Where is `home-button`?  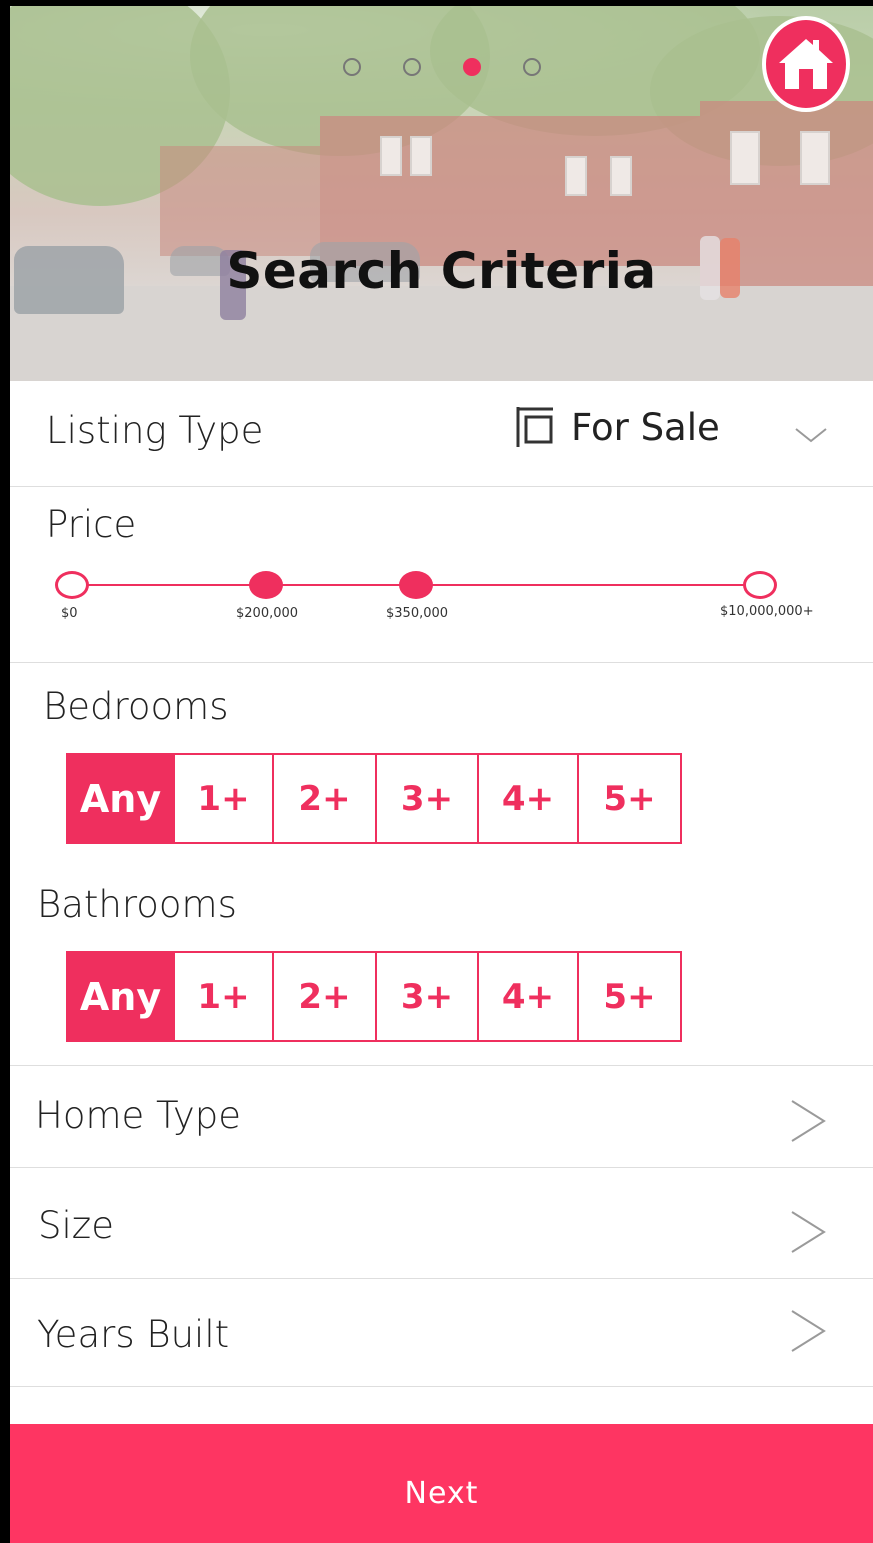
home-button is located at coordinates (806, 64).